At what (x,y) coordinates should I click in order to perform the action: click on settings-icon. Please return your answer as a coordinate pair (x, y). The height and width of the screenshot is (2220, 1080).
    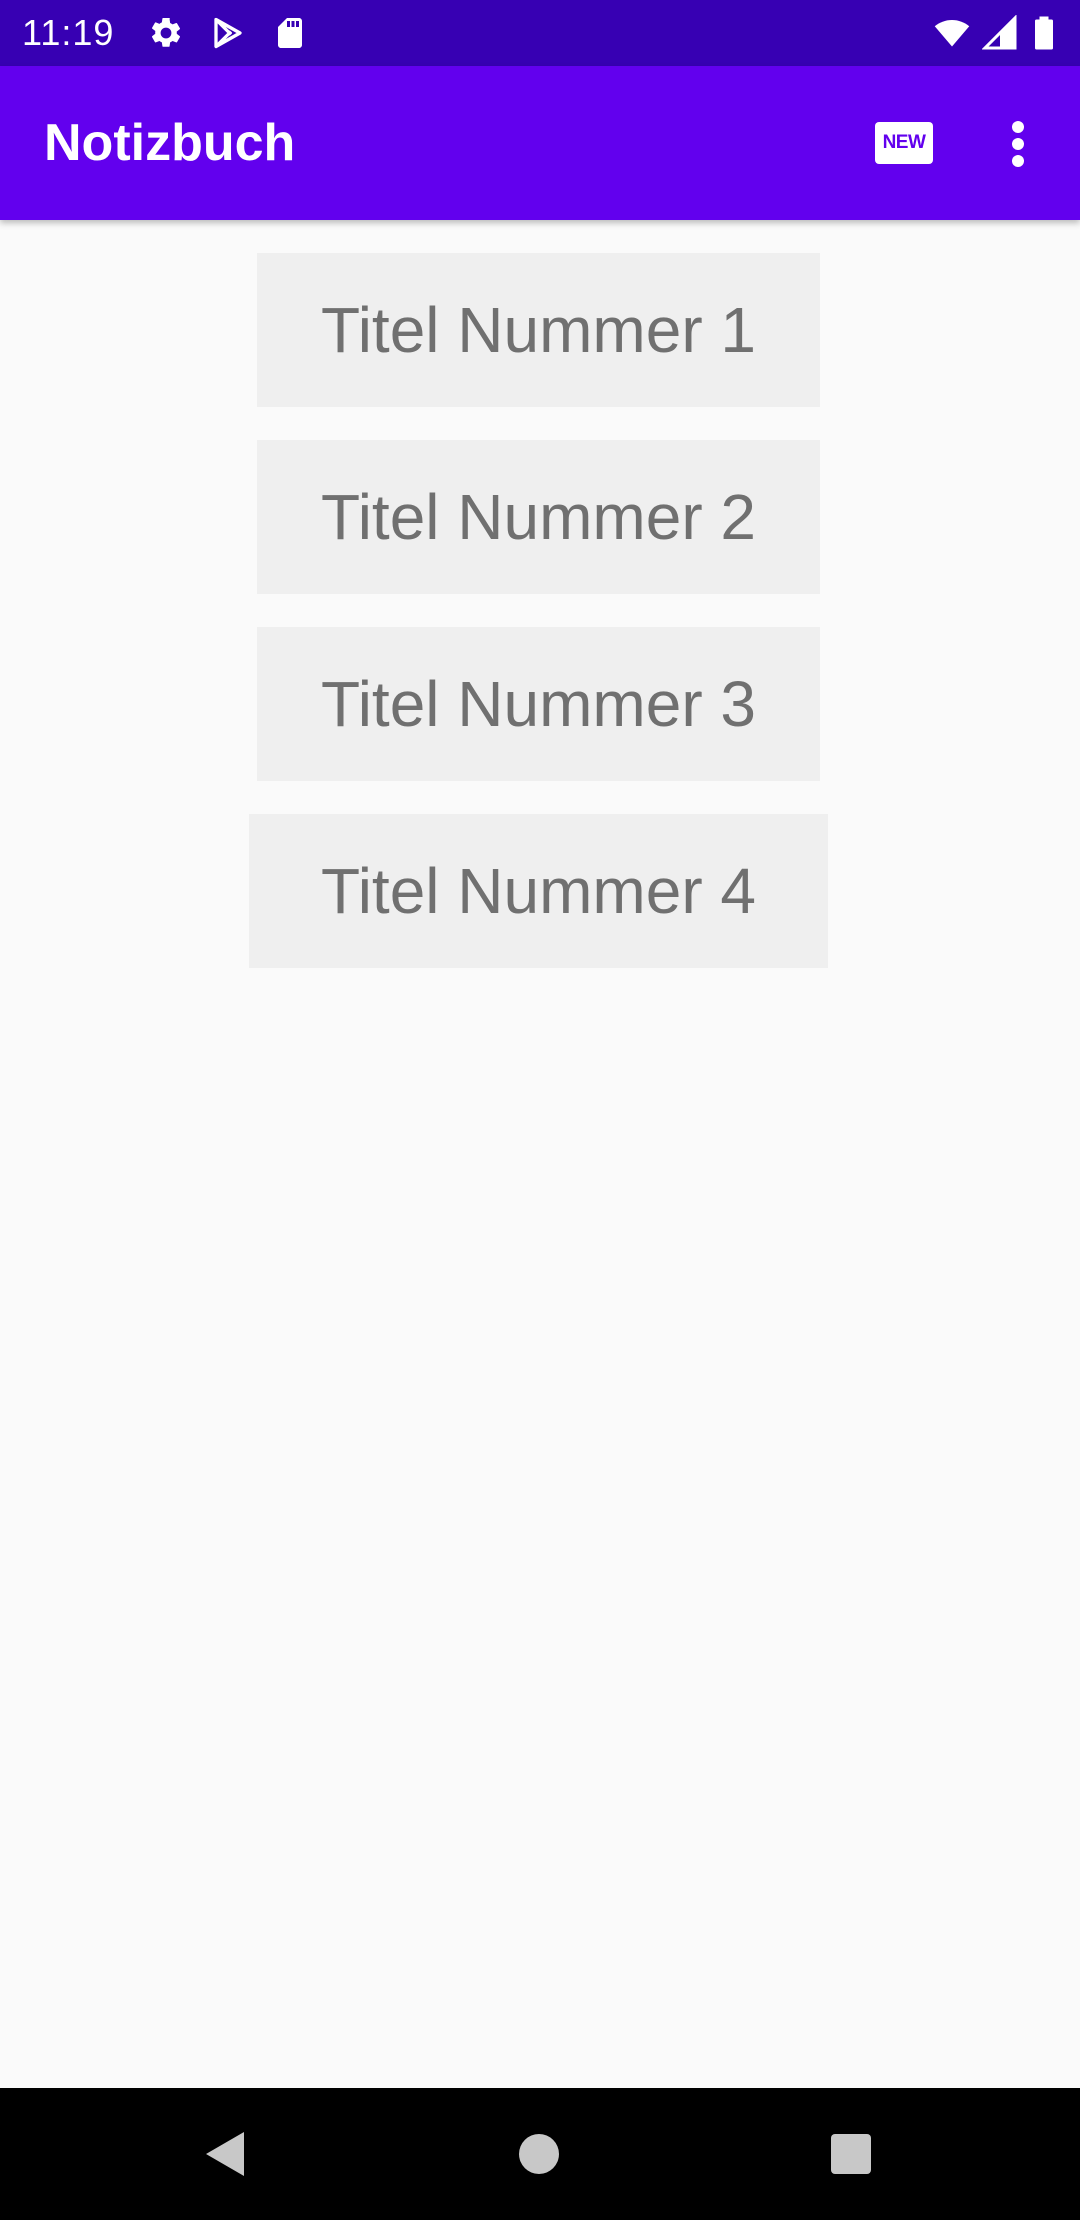
    Looking at the image, I should click on (166, 33).